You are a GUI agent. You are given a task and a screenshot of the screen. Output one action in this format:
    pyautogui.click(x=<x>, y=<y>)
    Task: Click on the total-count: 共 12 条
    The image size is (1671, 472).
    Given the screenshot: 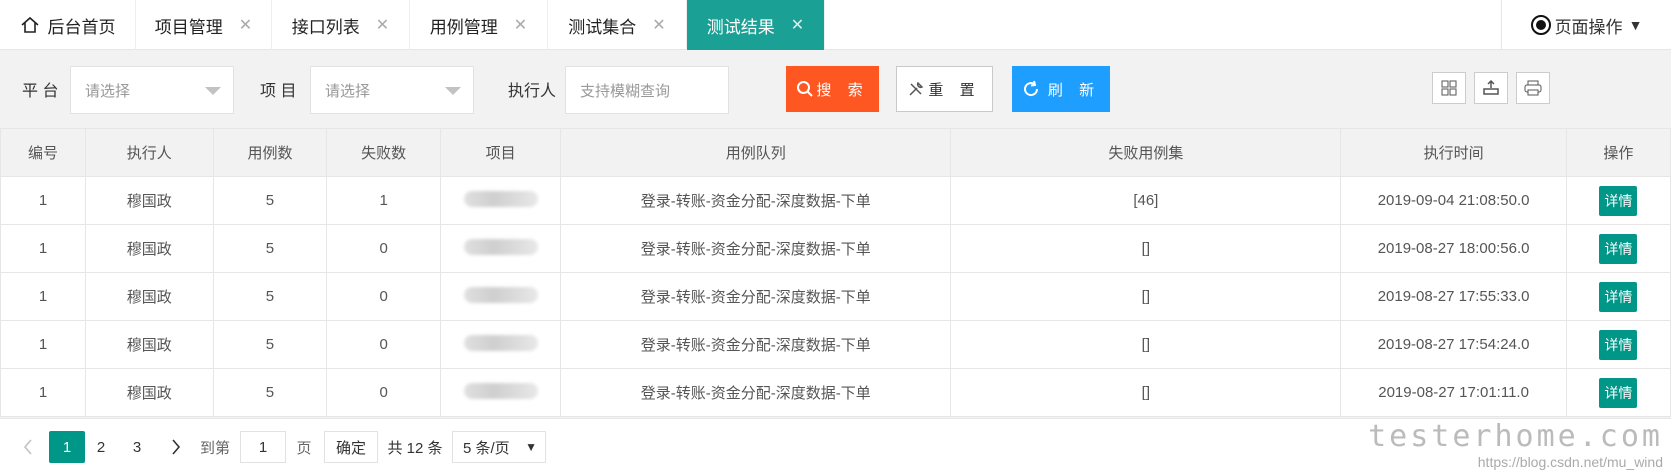 What is the action you would take?
    pyautogui.click(x=415, y=448)
    